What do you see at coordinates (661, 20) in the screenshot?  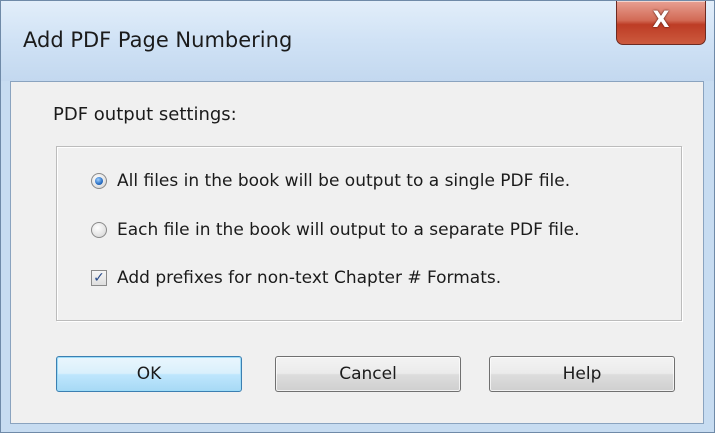 I see `close-icon: X` at bounding box center [661, 20].